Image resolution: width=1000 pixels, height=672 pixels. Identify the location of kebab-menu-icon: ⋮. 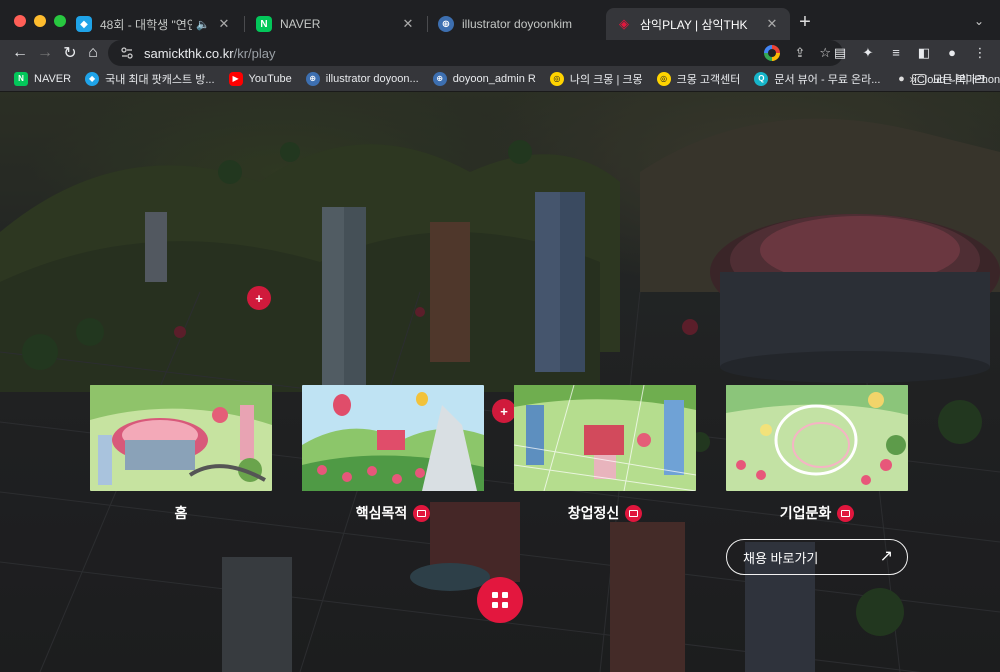
(980, 53).